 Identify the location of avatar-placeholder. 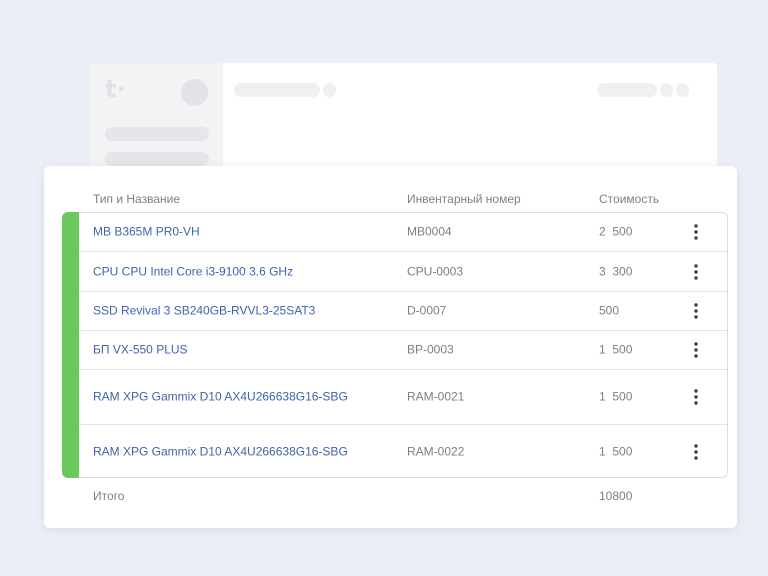
(194, 92).